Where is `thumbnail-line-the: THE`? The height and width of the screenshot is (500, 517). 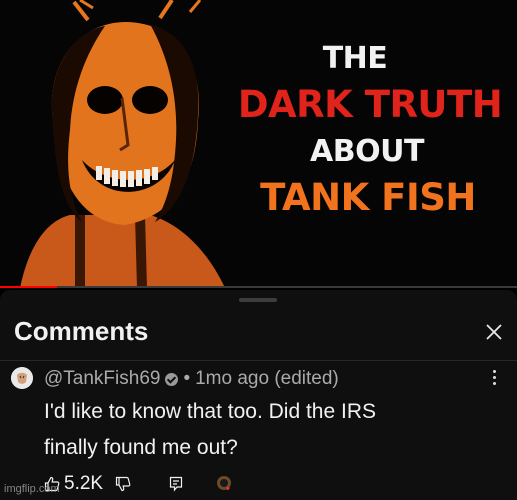 thumbnail-line-the: THE is located at coordinates (355, 58).